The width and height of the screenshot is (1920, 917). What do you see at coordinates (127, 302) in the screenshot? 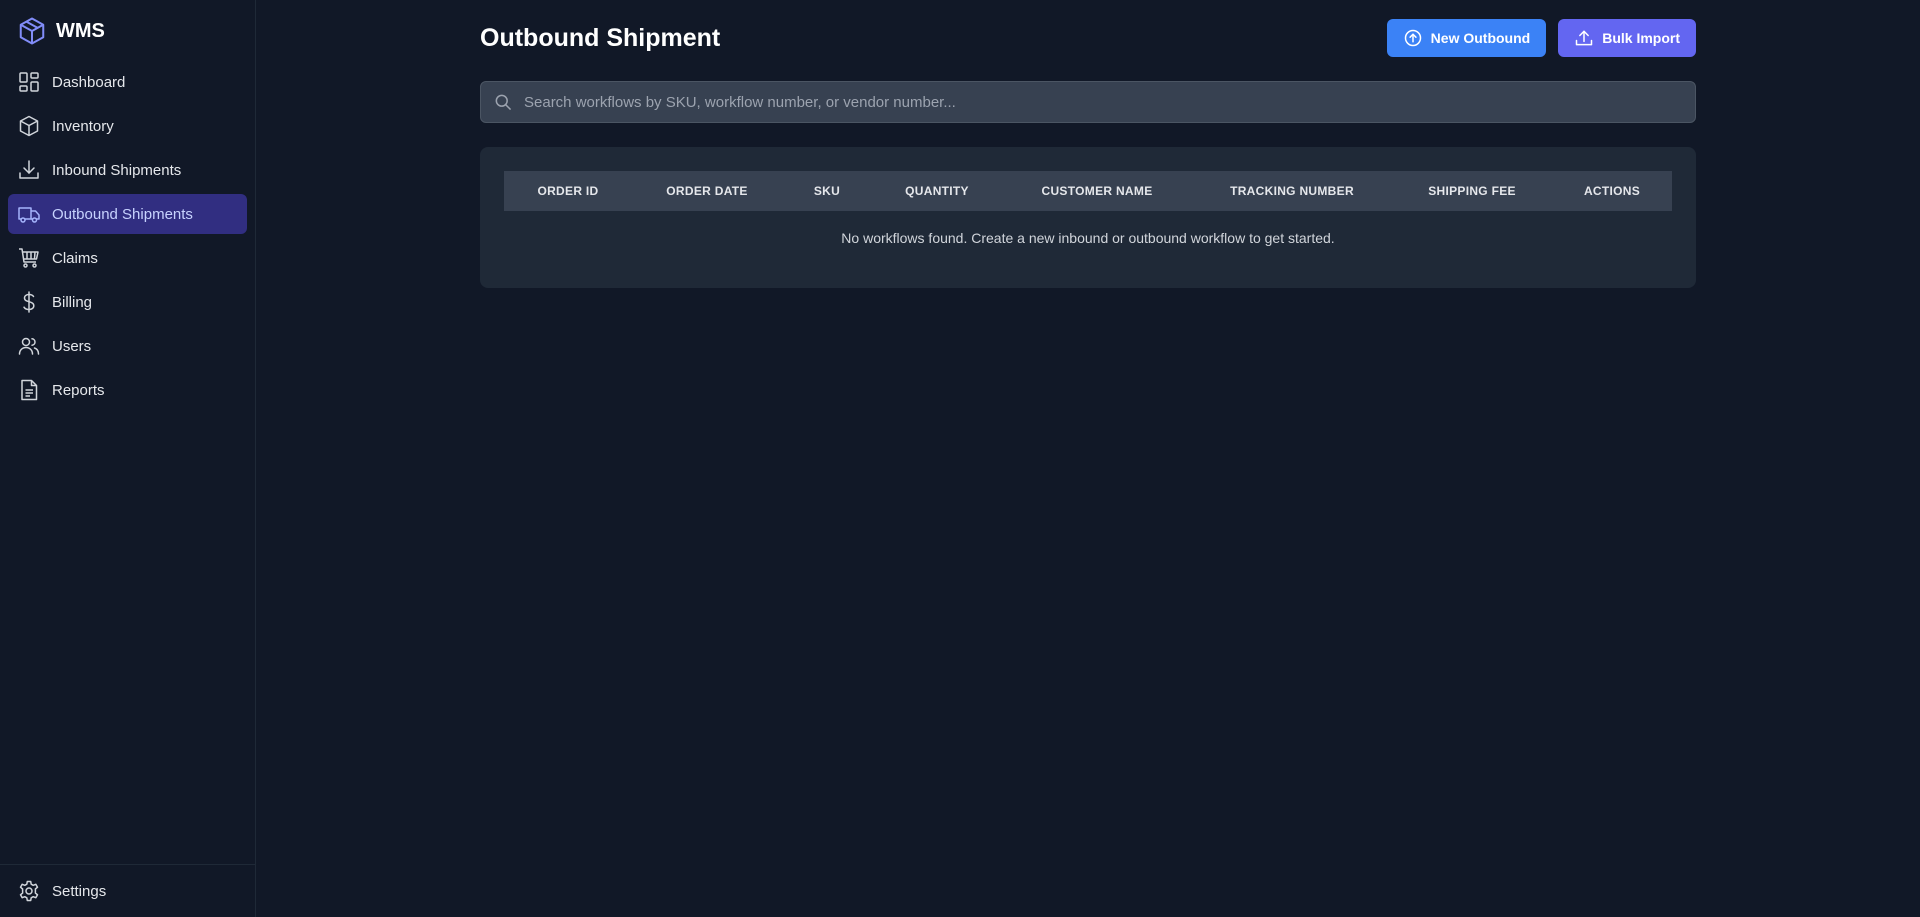
I see `sidebar-item-billing: Billing` at bounding box center [127, 302].